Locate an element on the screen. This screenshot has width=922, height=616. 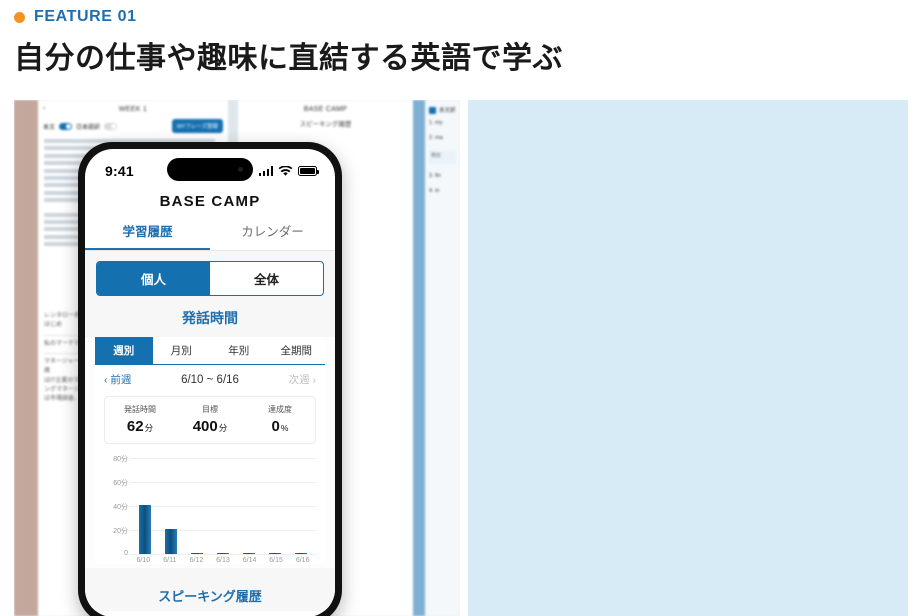
chart-y-tick: 60分 is located at coordinates (120, 483).